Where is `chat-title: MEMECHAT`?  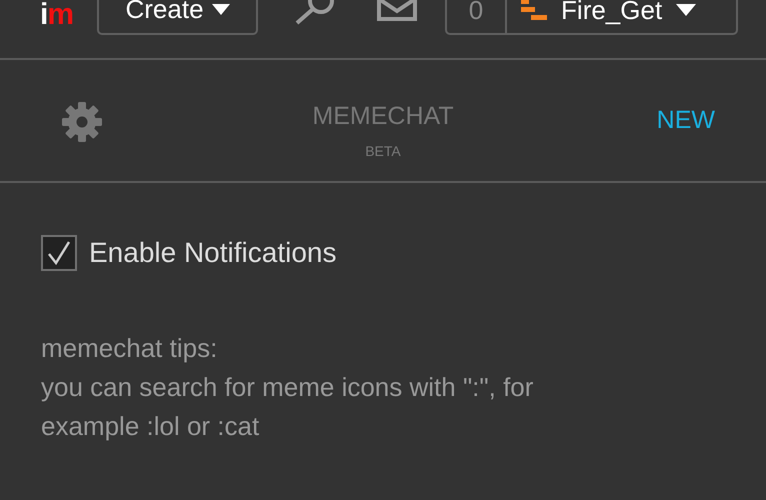 chat-title: MEMECHAT is located at coordinates (383, 116).